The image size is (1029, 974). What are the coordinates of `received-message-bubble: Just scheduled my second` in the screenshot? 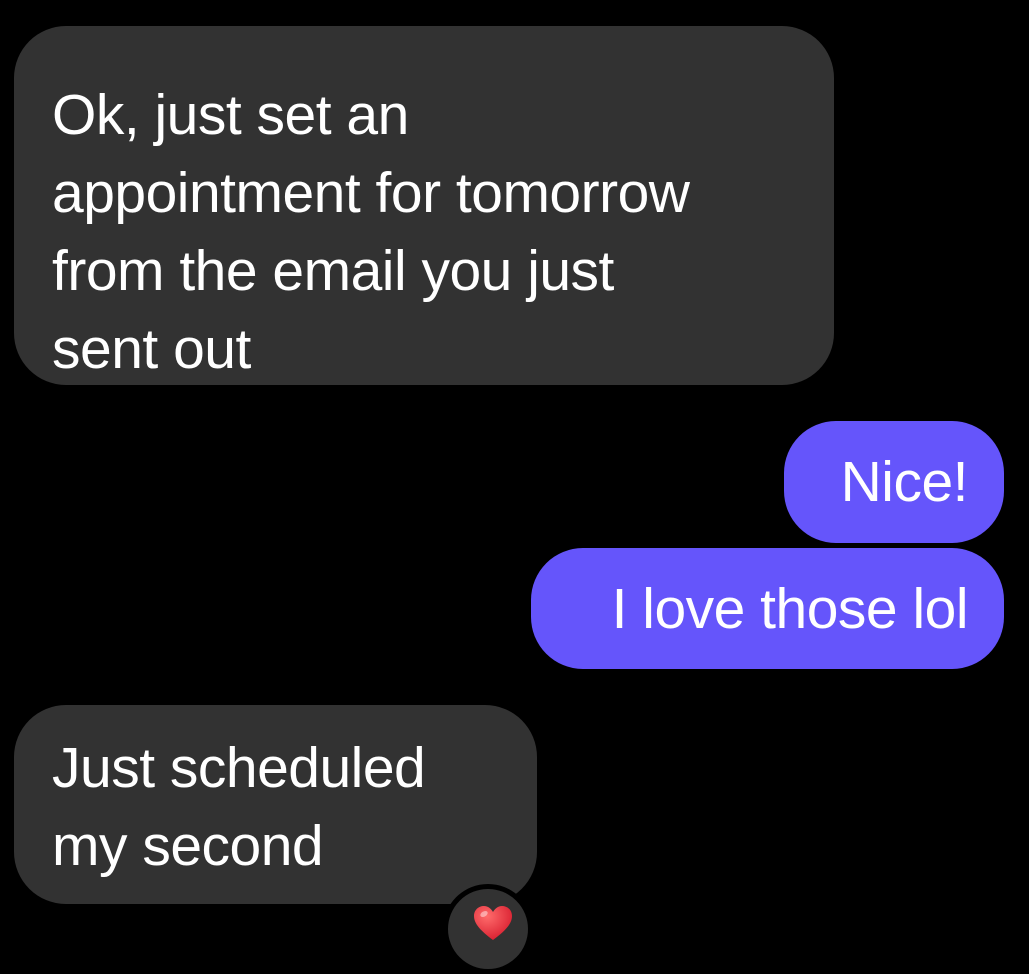 It's located at (275, 804).